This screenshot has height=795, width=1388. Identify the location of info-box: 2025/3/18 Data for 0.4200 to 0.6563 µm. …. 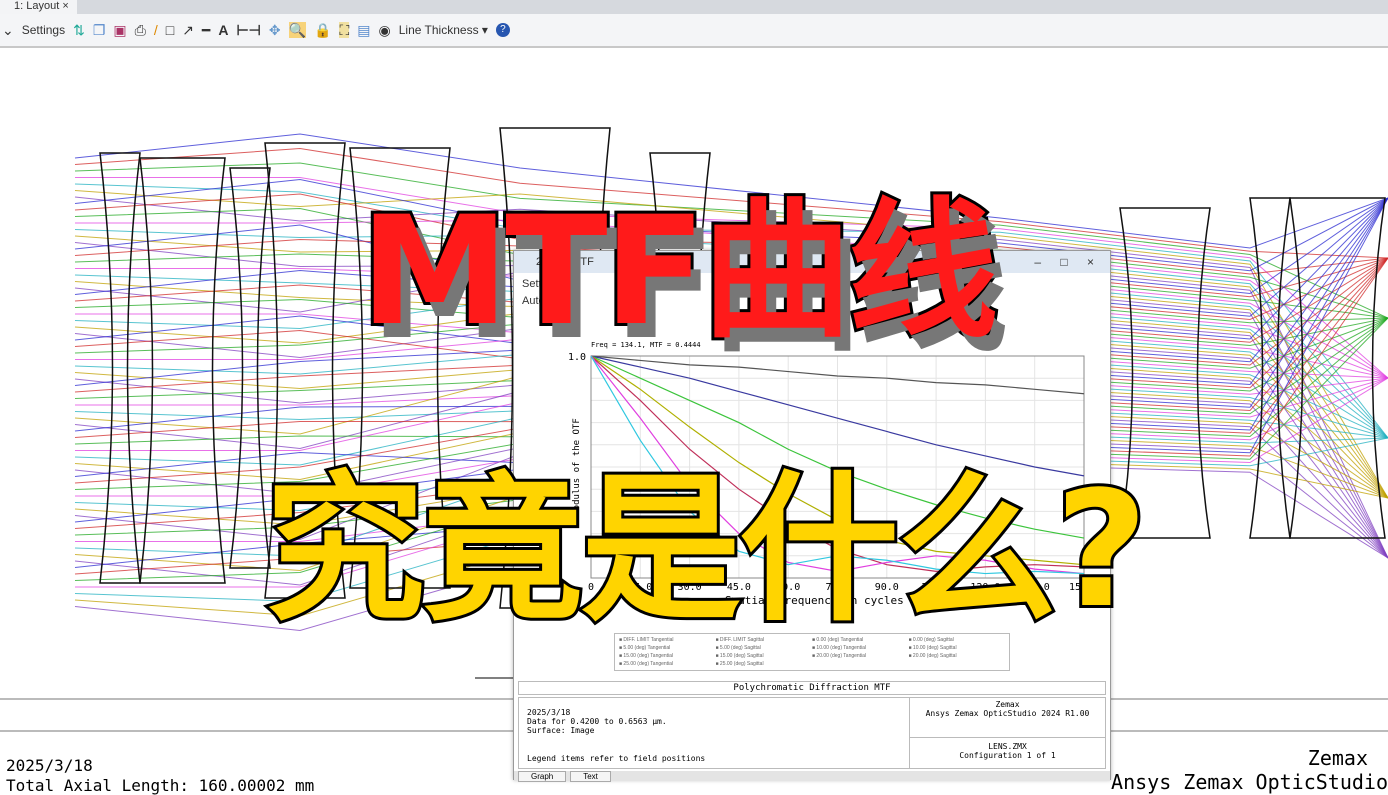
(812, 733).